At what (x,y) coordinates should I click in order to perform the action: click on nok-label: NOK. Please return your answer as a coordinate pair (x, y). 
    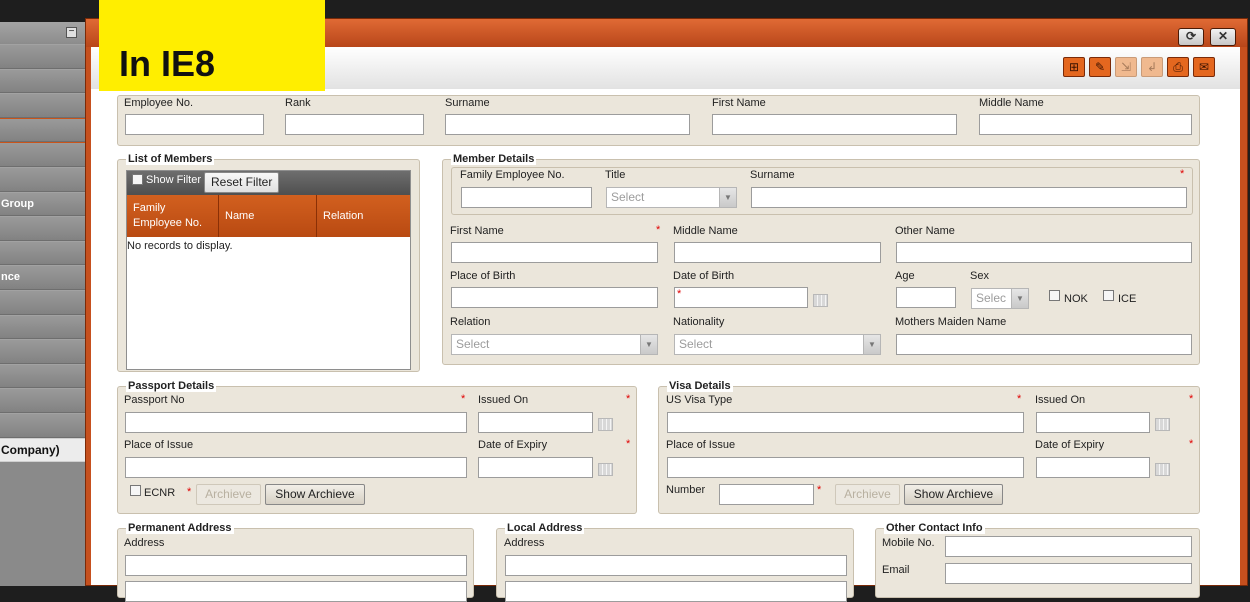
    Looking at the image, I should click on (1076, 299).